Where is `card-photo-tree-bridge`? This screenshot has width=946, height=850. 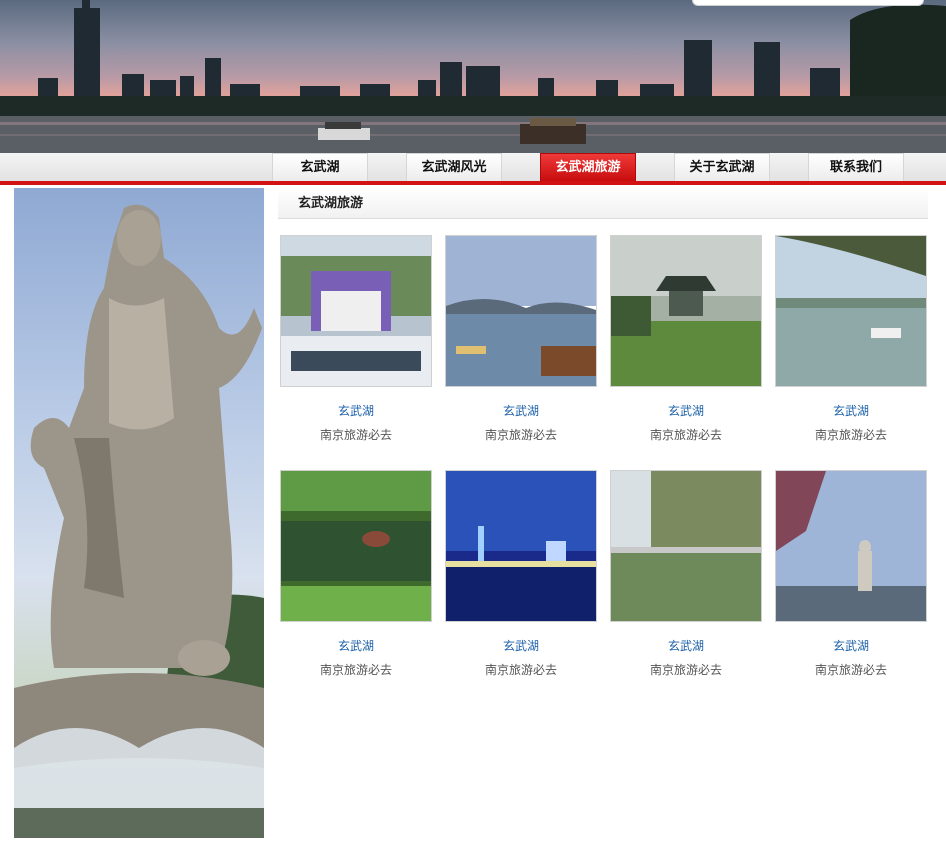 card-photo-tree-bridge is located at coordinates (686, 546).